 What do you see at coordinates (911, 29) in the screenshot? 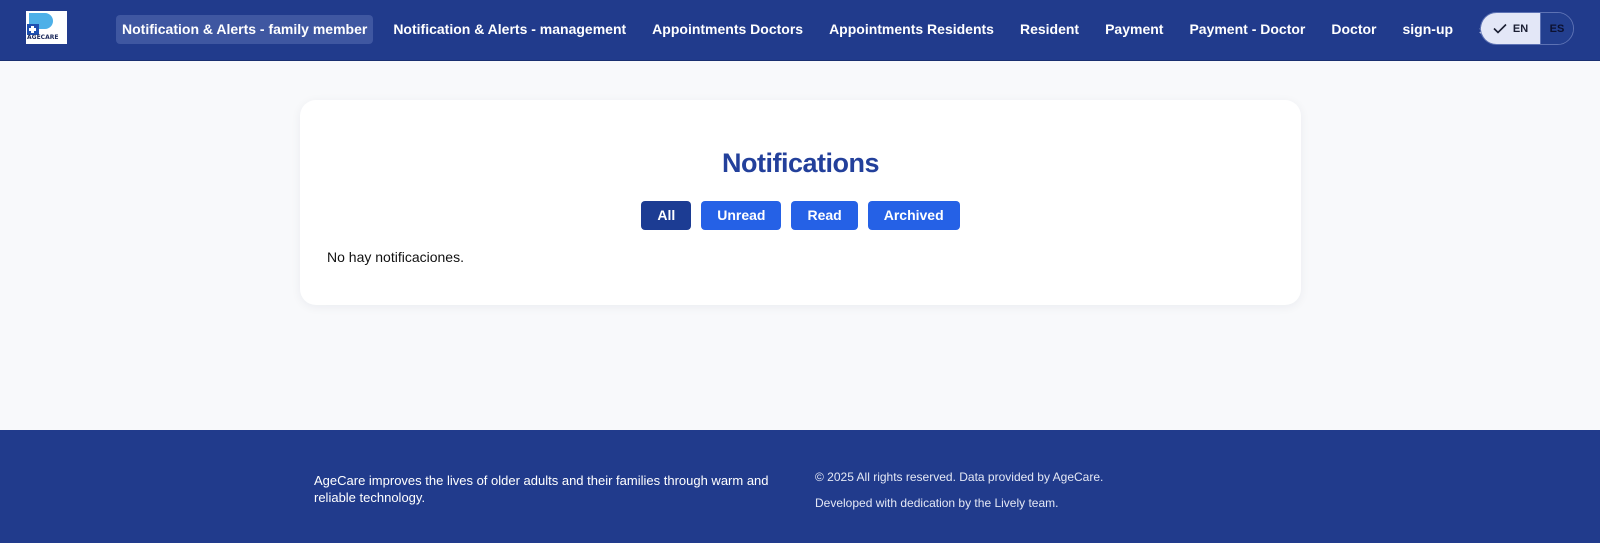
I see `nav-item-appointments-residents: Appointments Residents` at bounding box center [911, 29].